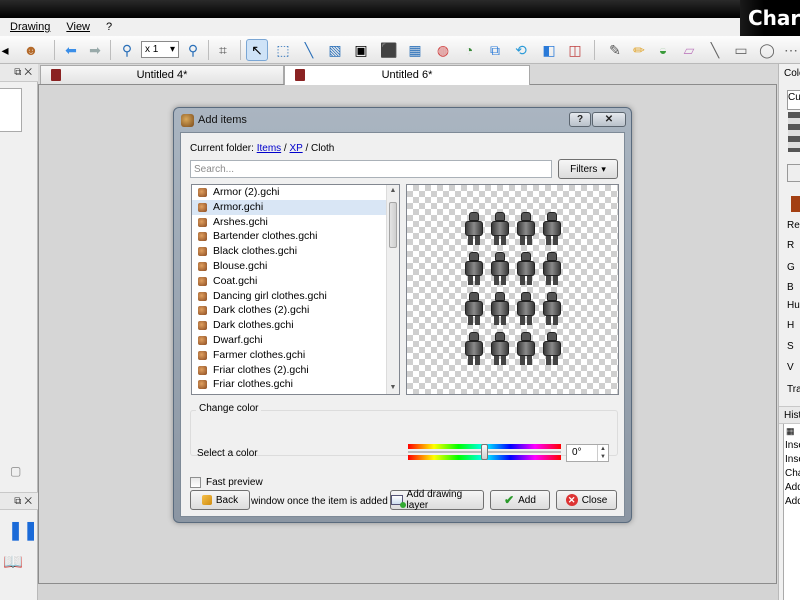  Describe the element at coordinates (238, 206) in the screenshot. I see `list-item-label: Armor.gchi` at that location.